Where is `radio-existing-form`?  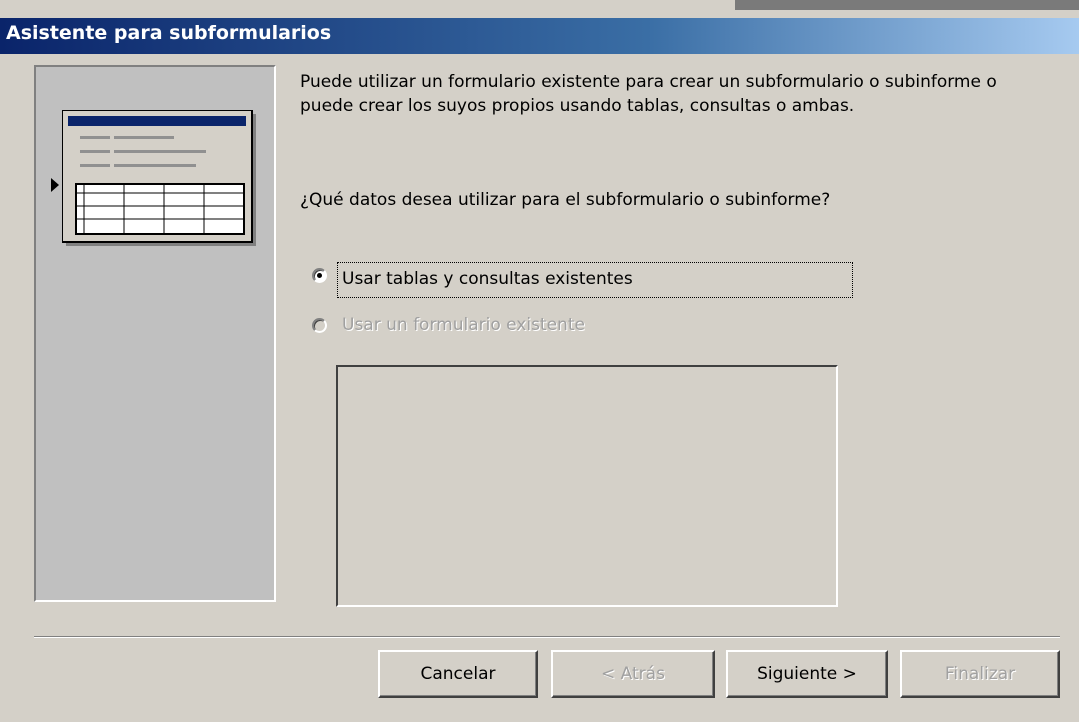 radio-existing-form is located at coordinates (319, 325).